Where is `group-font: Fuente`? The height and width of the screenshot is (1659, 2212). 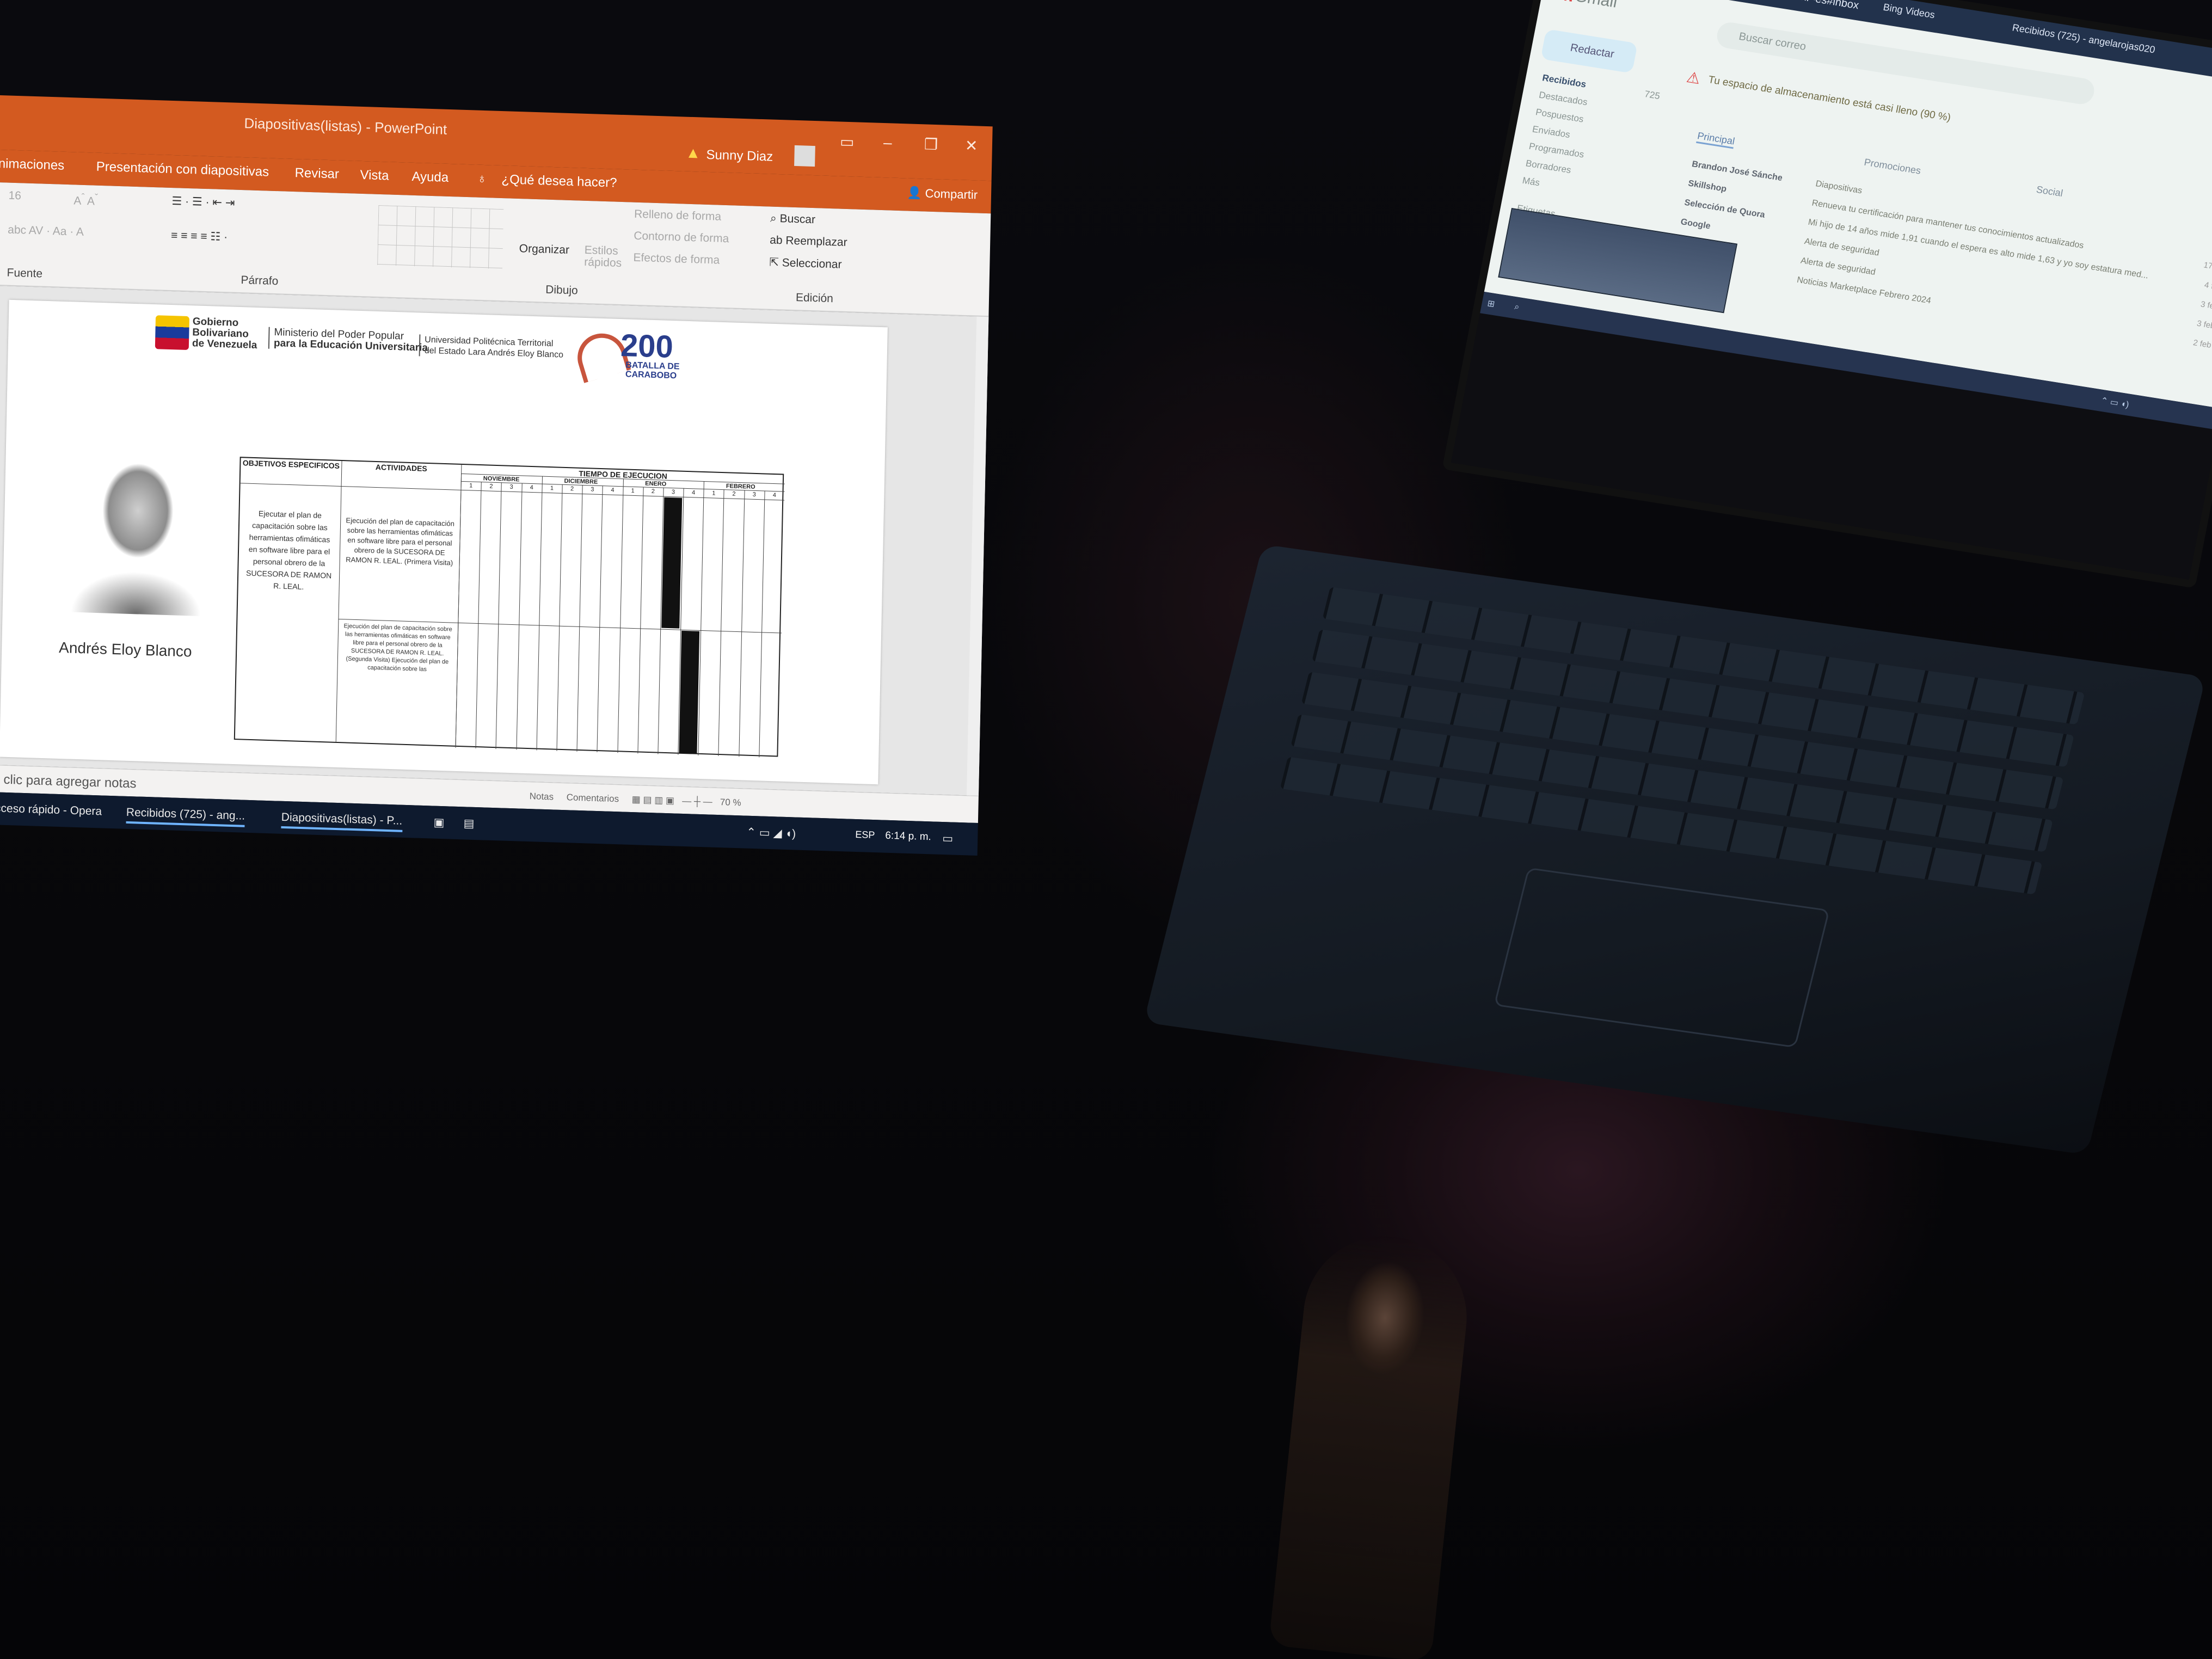 group-font: Fuente is located at coordinates (25, 273).